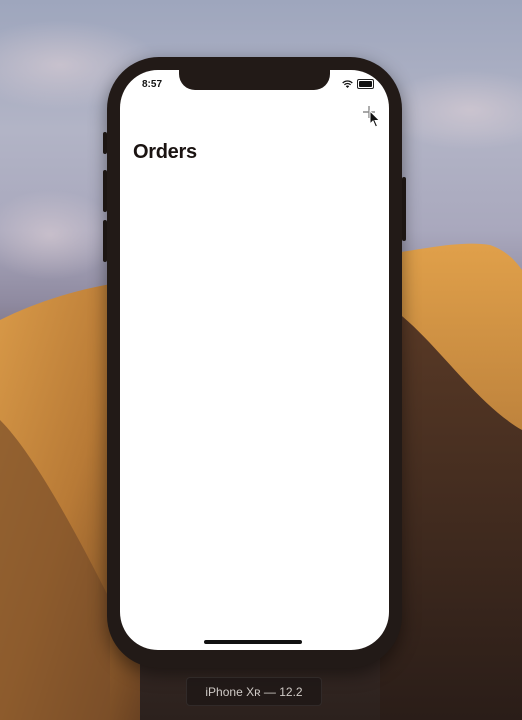  I want to click on wifi-icon, so click(347, 84).